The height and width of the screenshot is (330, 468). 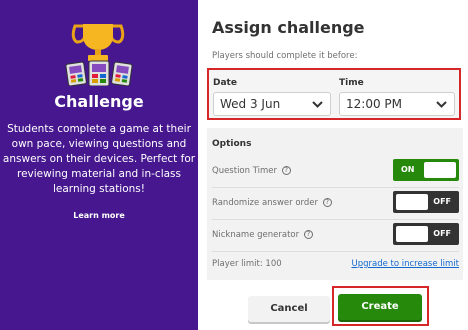 I want to click on time-select: 12:00 PM, so click(x=397, y=104).